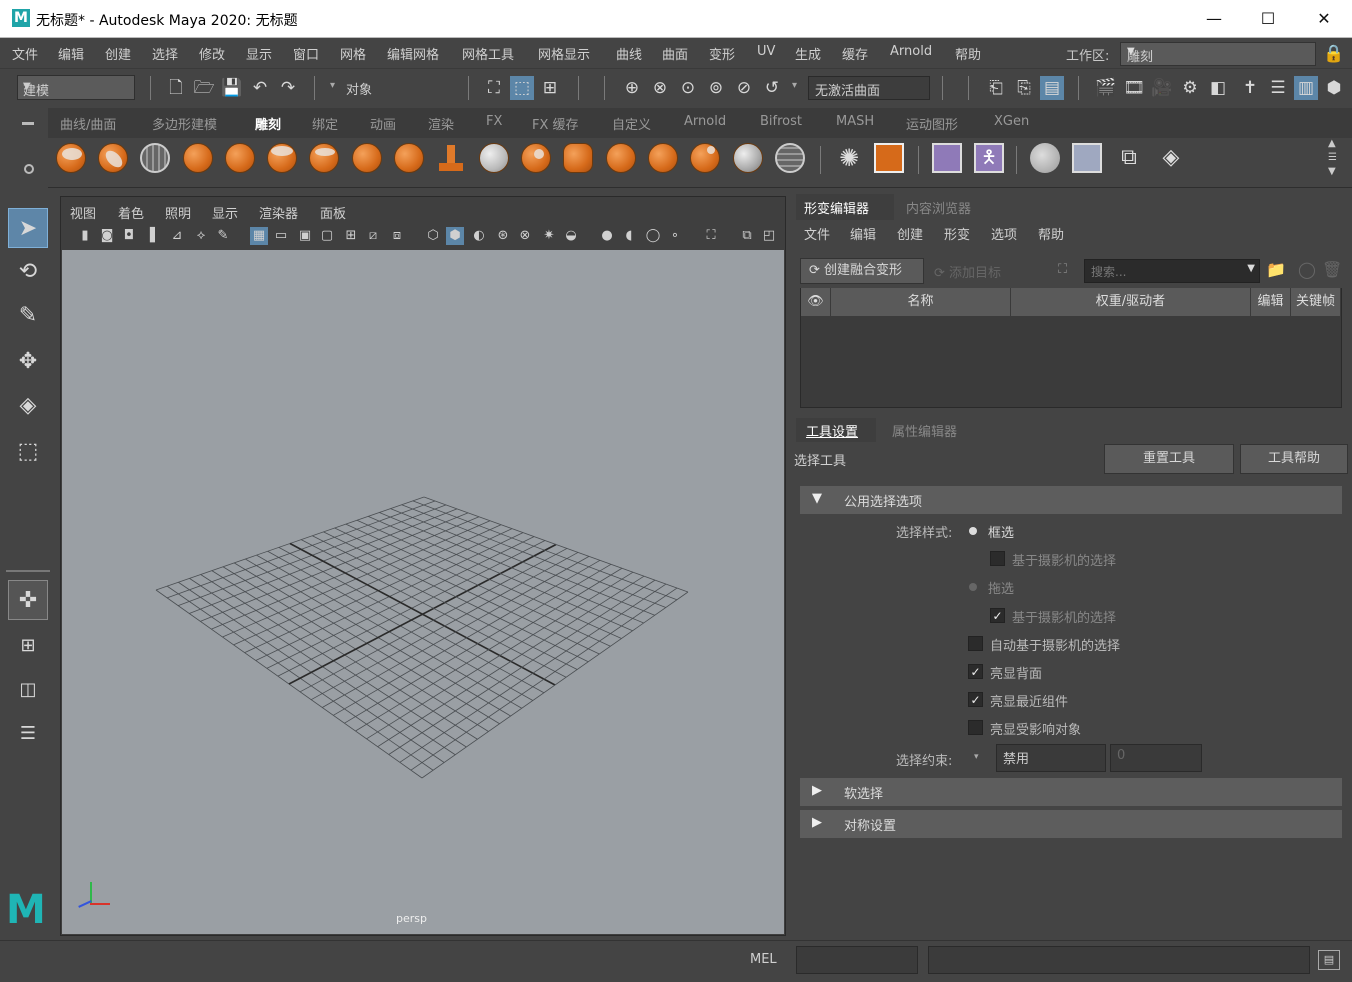  Describe the element at coordinates (1045, 158) in the screenshot. I see `freeze-mask-icon` at that location.